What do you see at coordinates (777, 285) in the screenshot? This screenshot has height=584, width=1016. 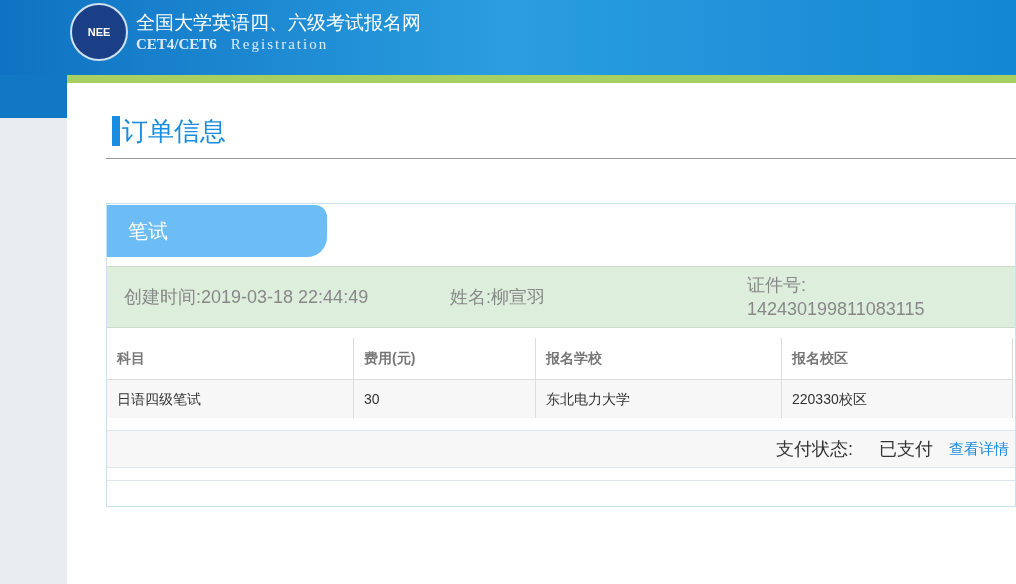 I see `info-label: 证件号:` at bounding box center [777, 285].